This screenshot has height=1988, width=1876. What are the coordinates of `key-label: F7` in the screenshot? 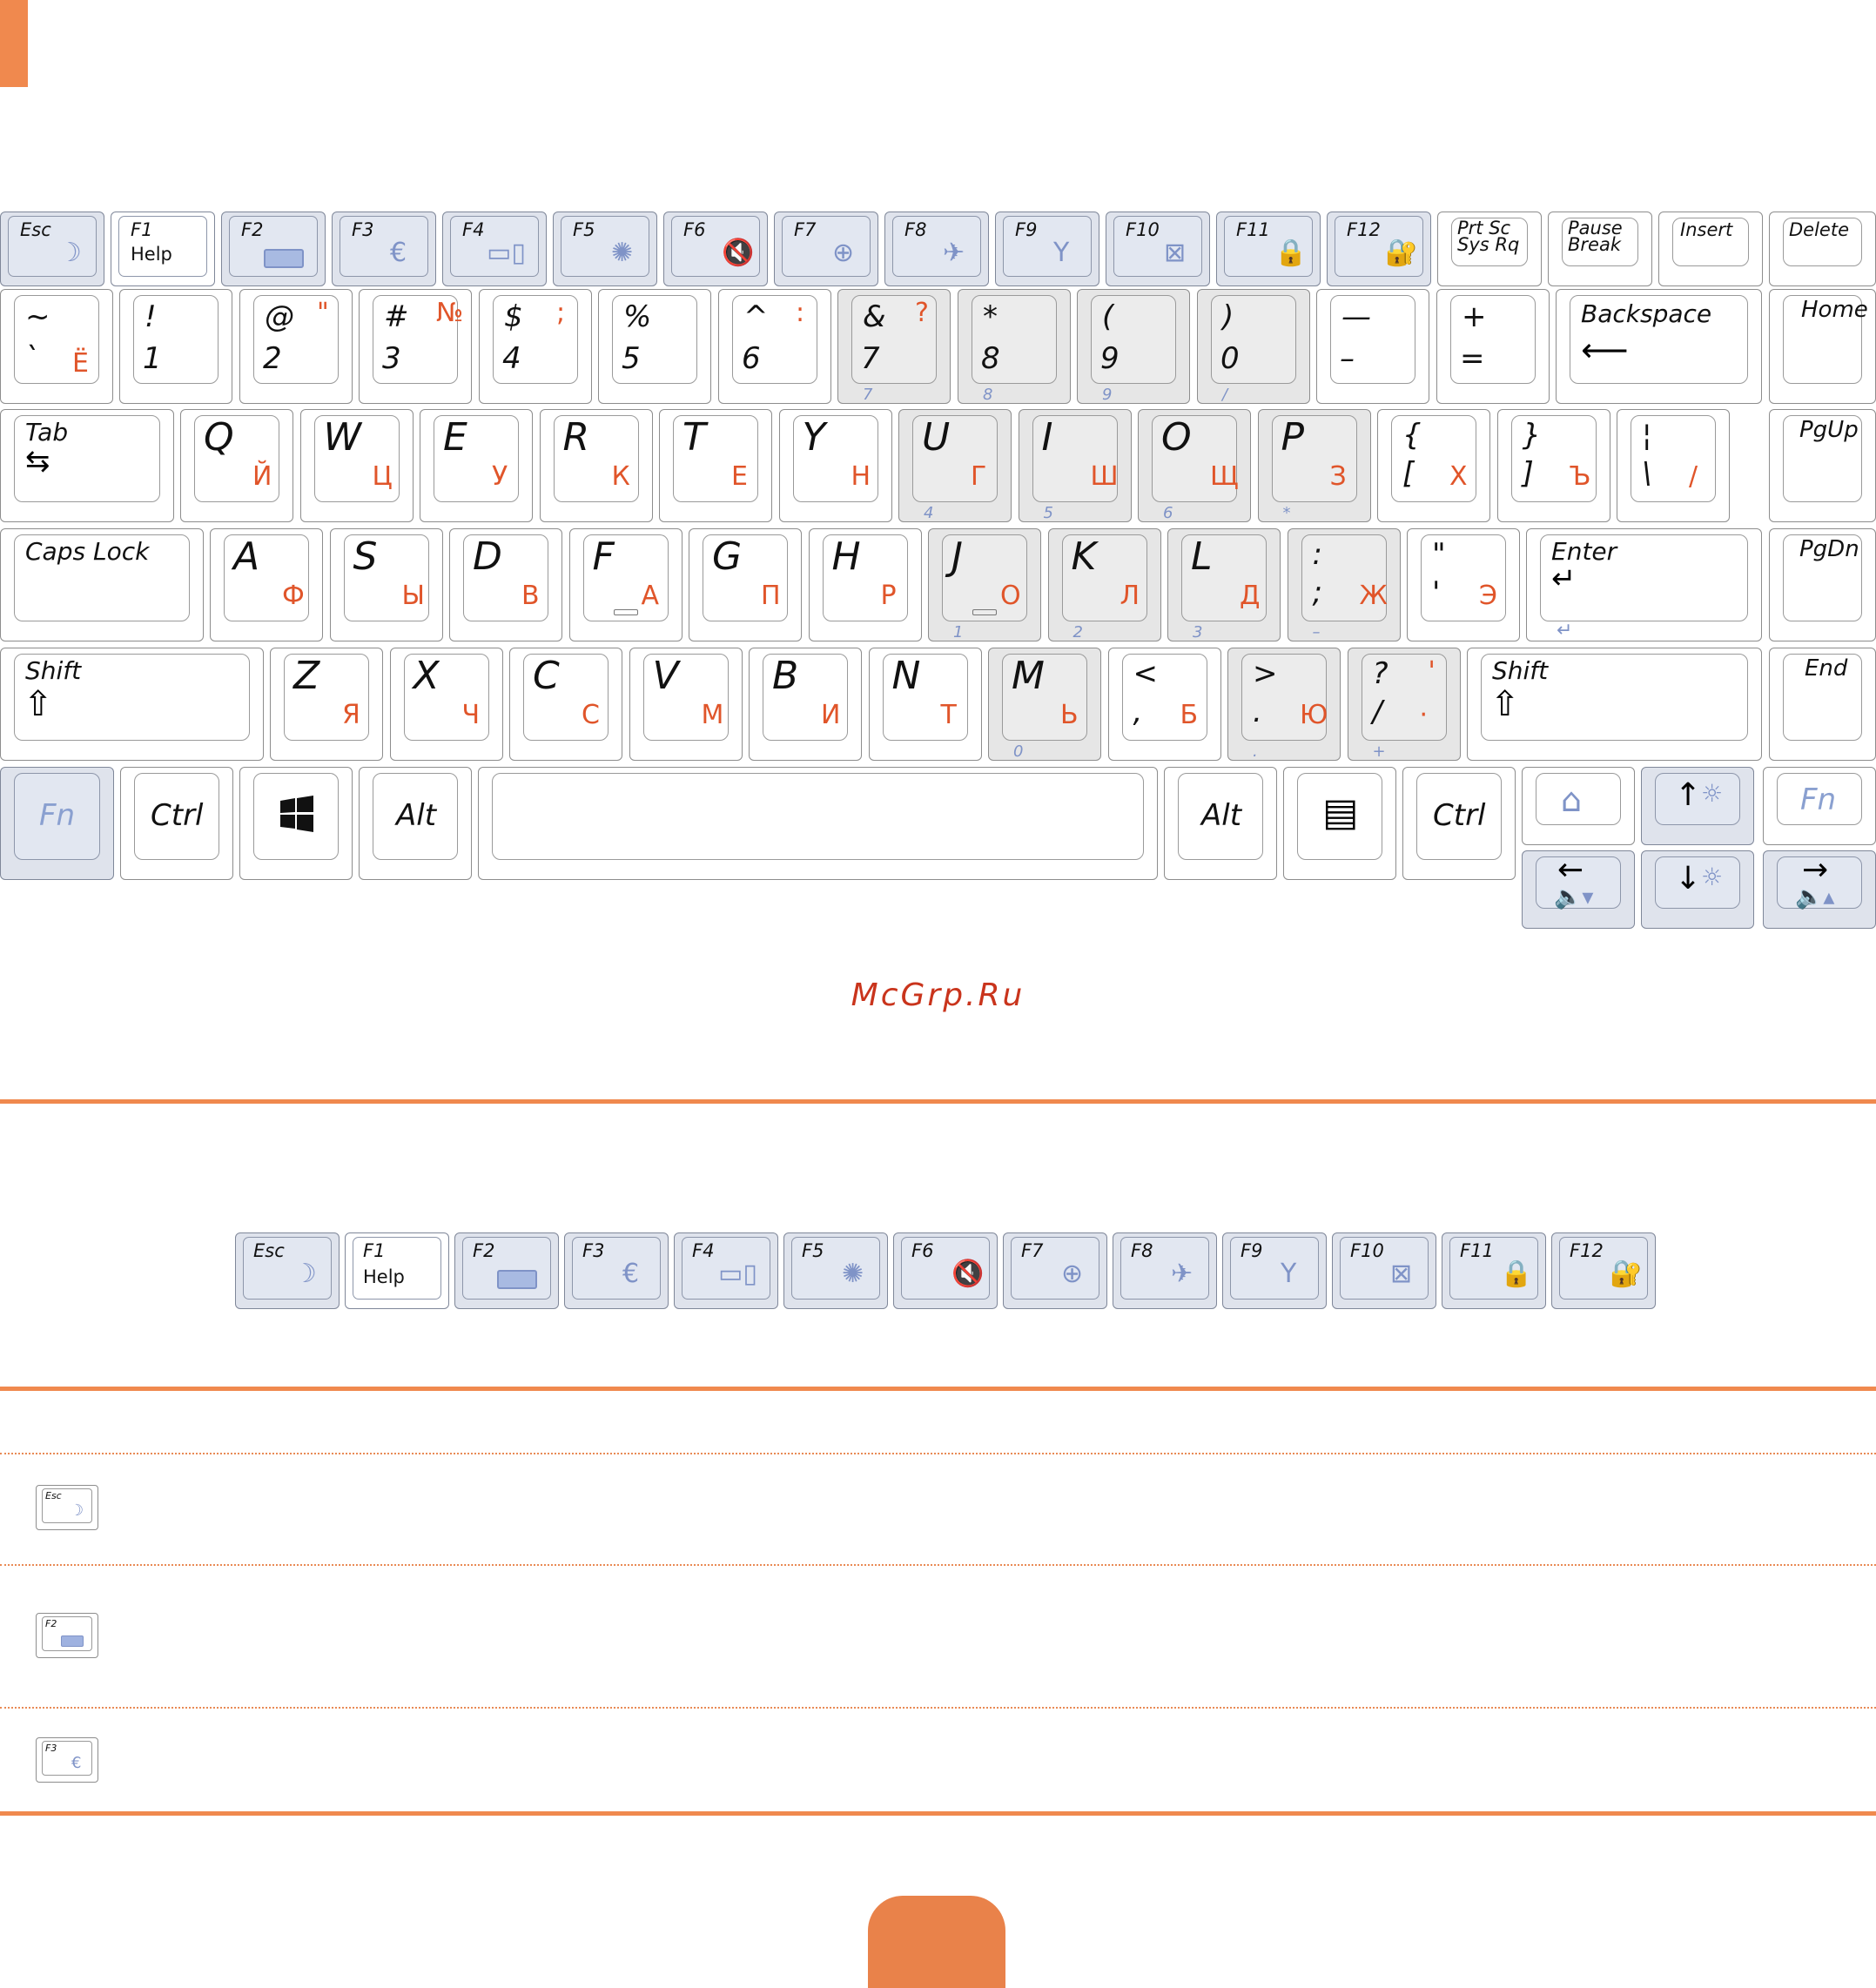 It's located at (1032, 1250).